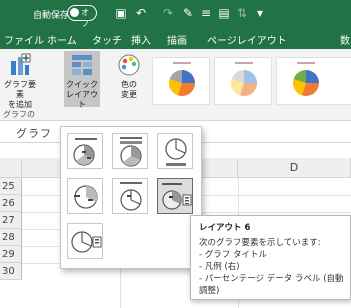 Image resolution: width=351 pixels, height=308 pixels. Describe the element at coordinates (85, 196) in the screenshot. I see `layout-4-option` at that location.